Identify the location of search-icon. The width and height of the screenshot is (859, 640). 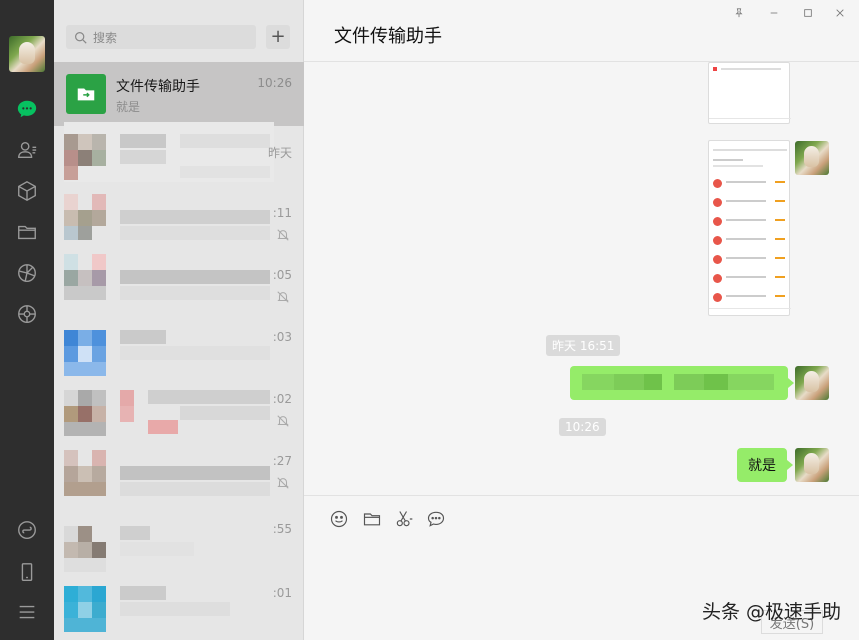
(81, 37).